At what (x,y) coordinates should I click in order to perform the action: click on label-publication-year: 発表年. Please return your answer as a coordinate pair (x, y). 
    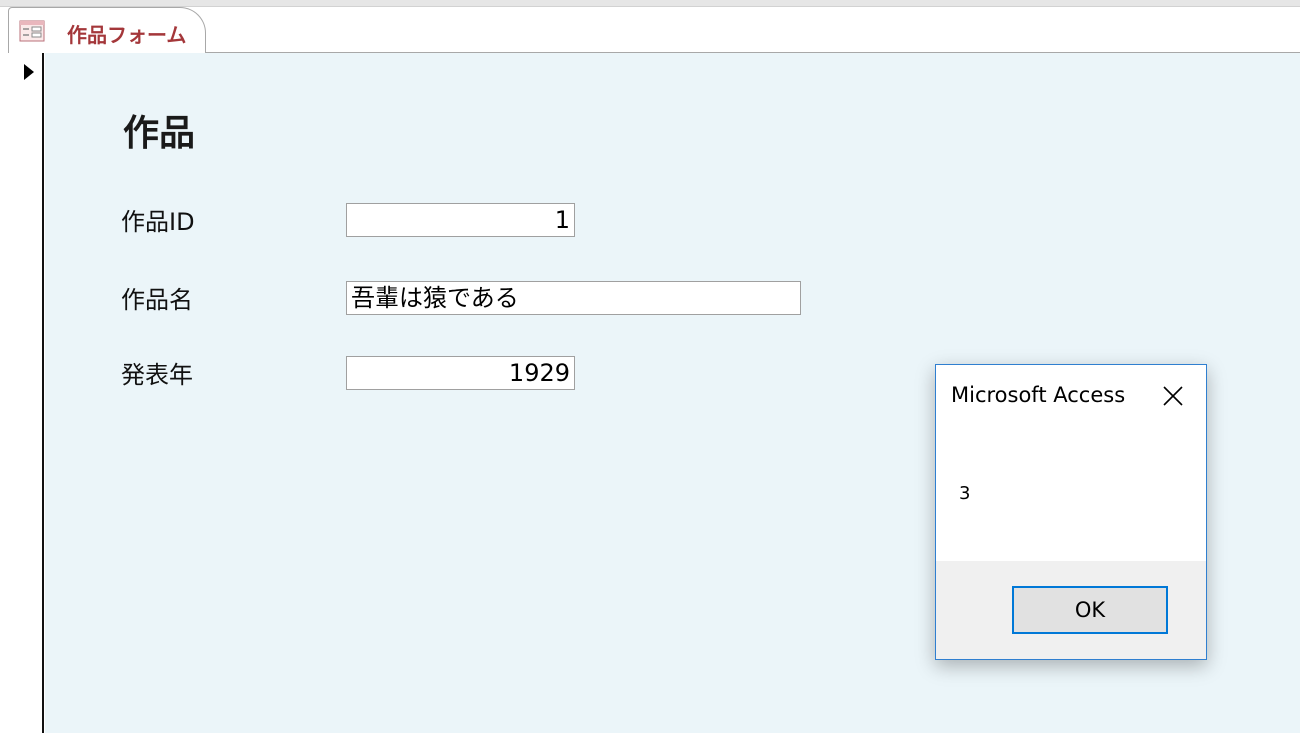
    Looking at the image, I should click on (157, 375).